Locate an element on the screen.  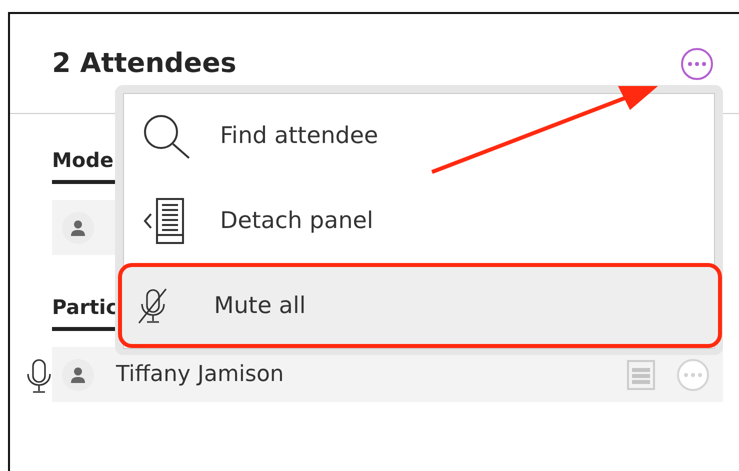
menu-item: Detach panel is located at coordinates (419, 221).